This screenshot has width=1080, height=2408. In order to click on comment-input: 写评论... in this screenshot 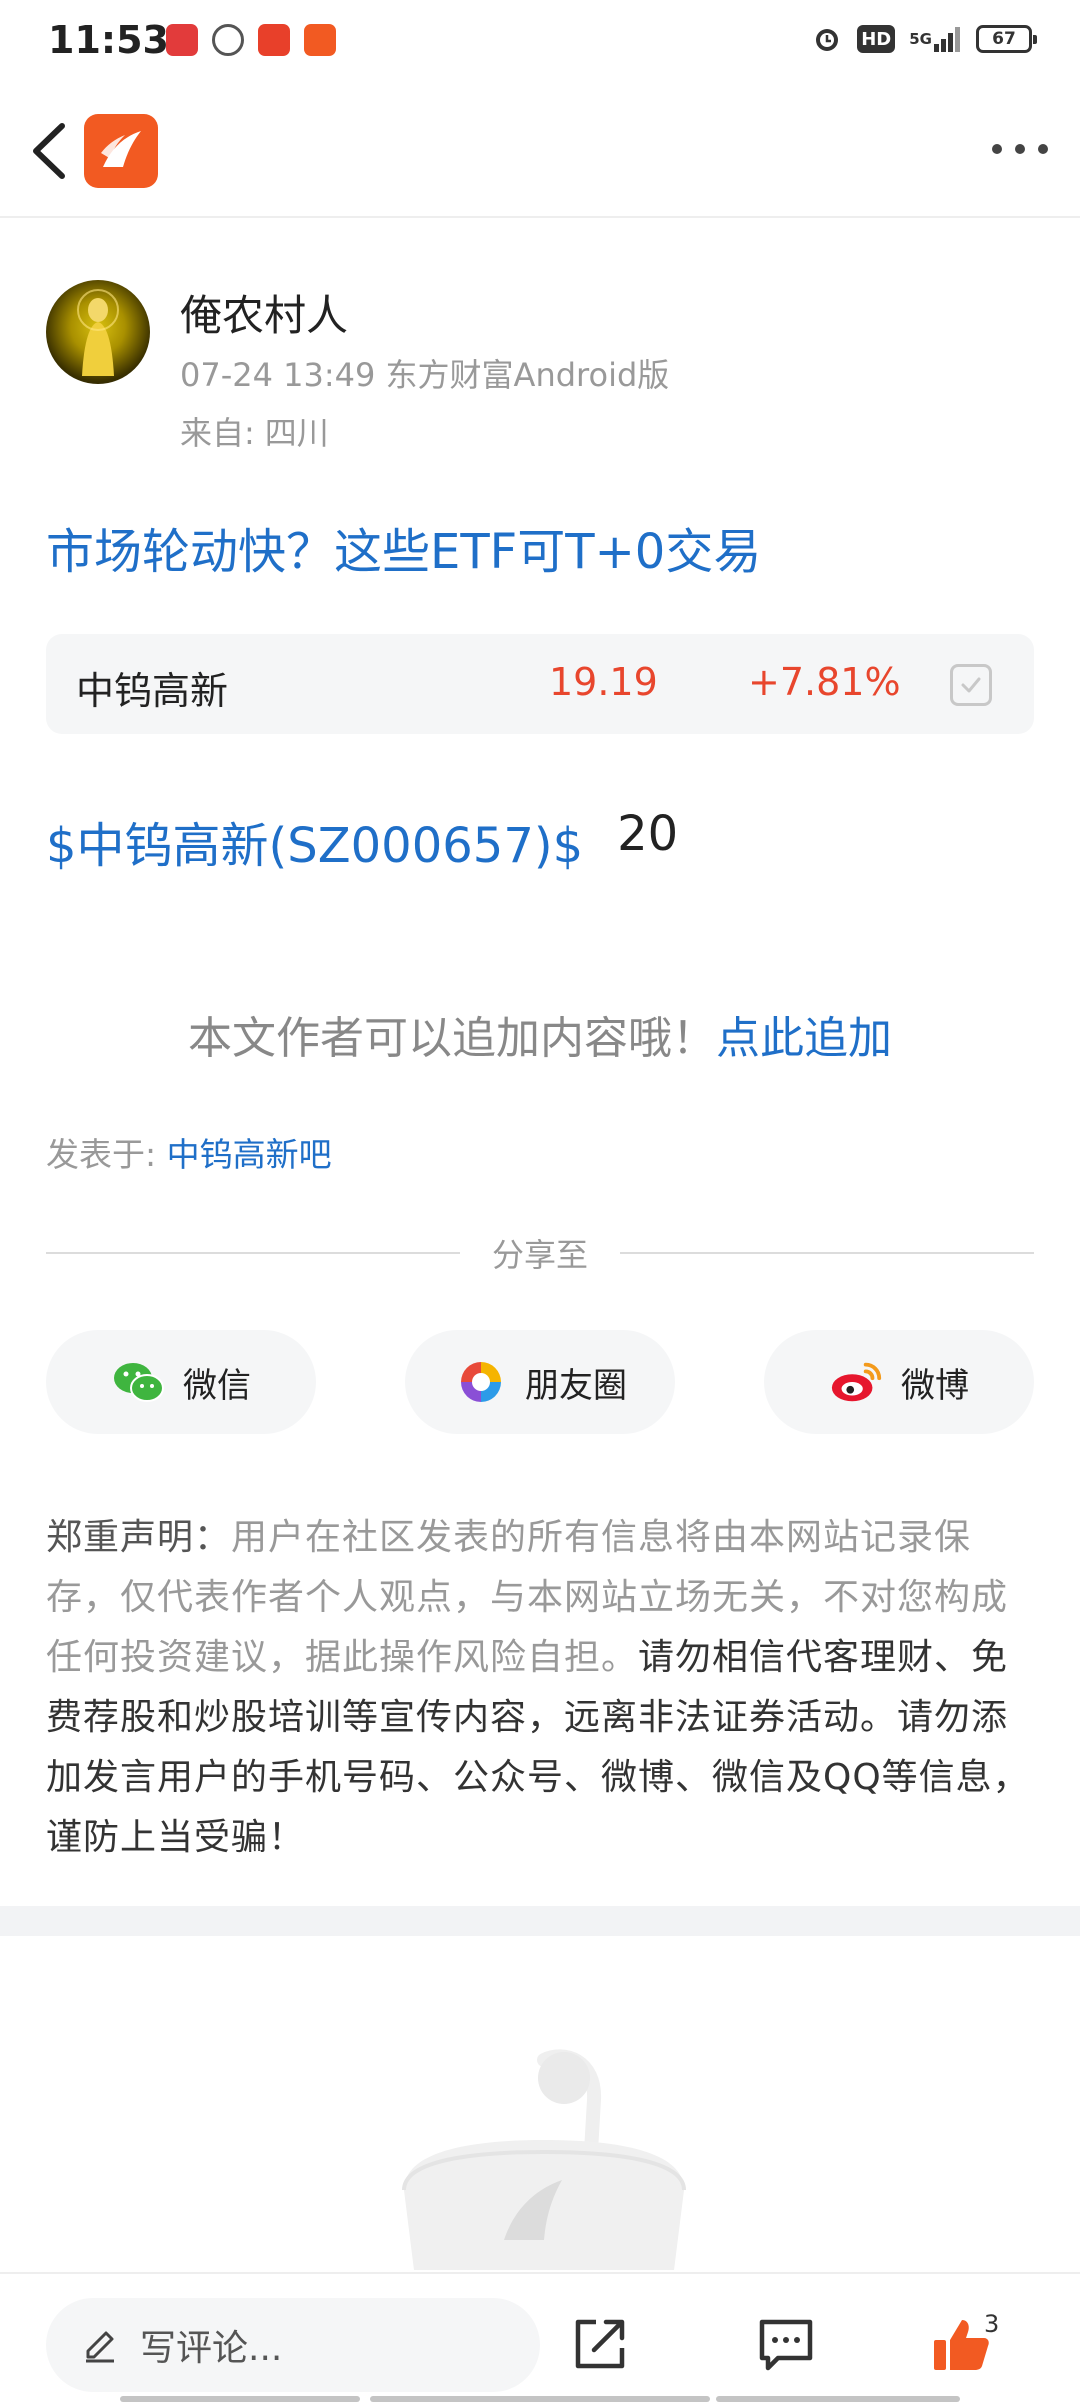, I will do `click(293, 2345)`.